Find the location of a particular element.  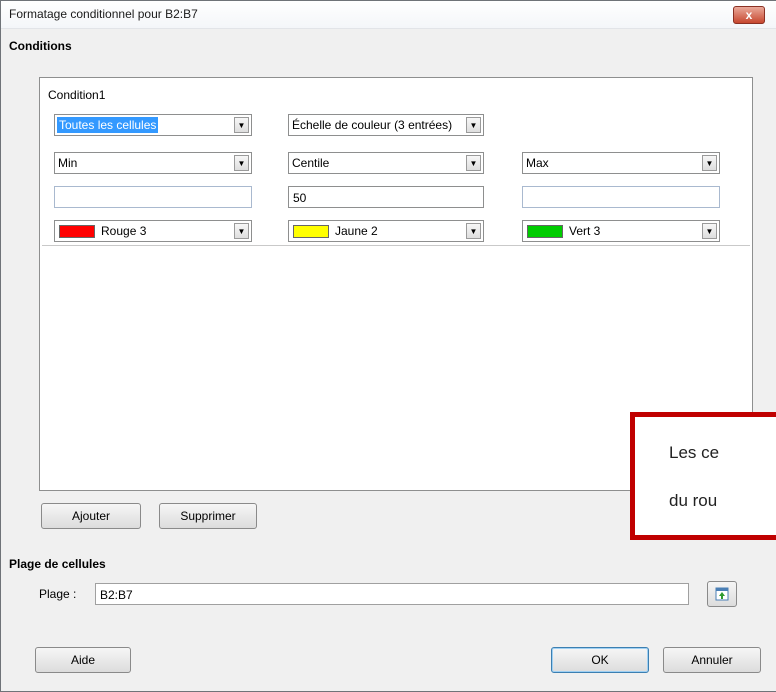

cancel-button-label: Annuler is located at coordinates (712, 660).